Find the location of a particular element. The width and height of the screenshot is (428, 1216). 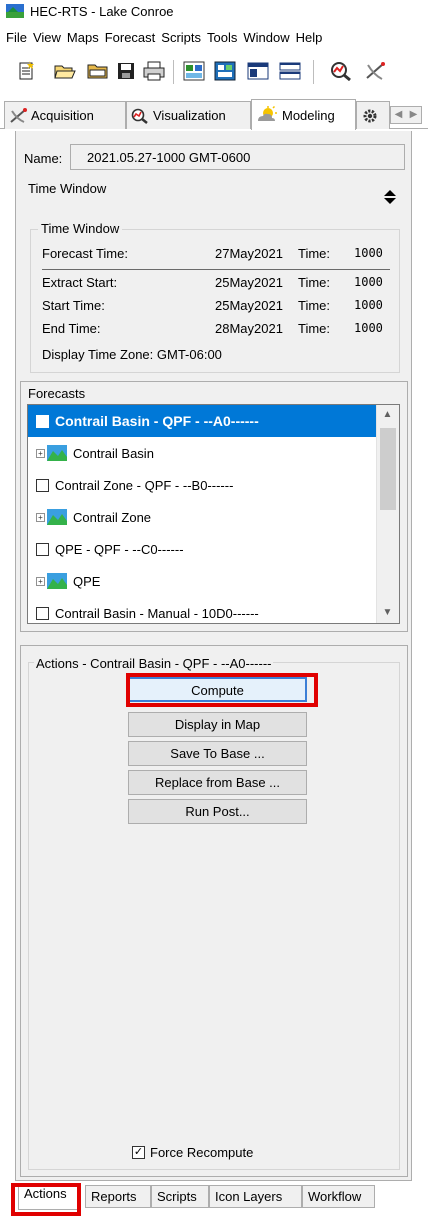

tab-visualization-label: Visualization is located at coordinates (189, 115).